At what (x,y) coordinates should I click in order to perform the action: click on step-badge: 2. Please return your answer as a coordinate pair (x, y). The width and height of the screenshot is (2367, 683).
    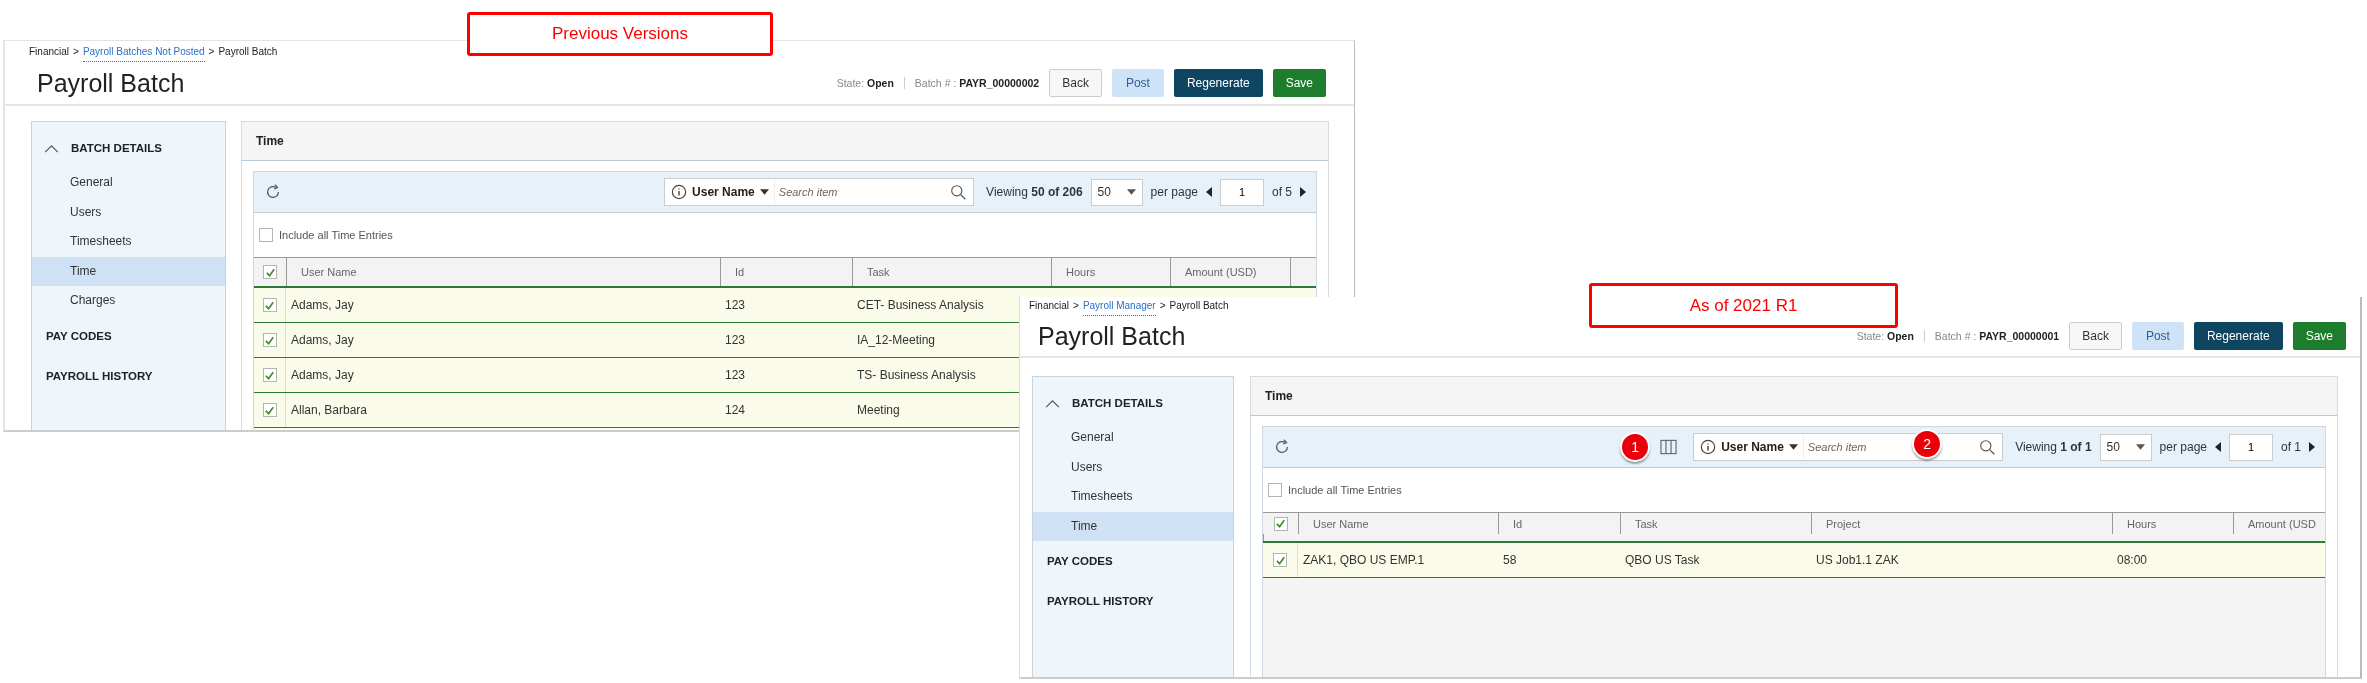
    Looking at the image, I should click on (1927, 444).